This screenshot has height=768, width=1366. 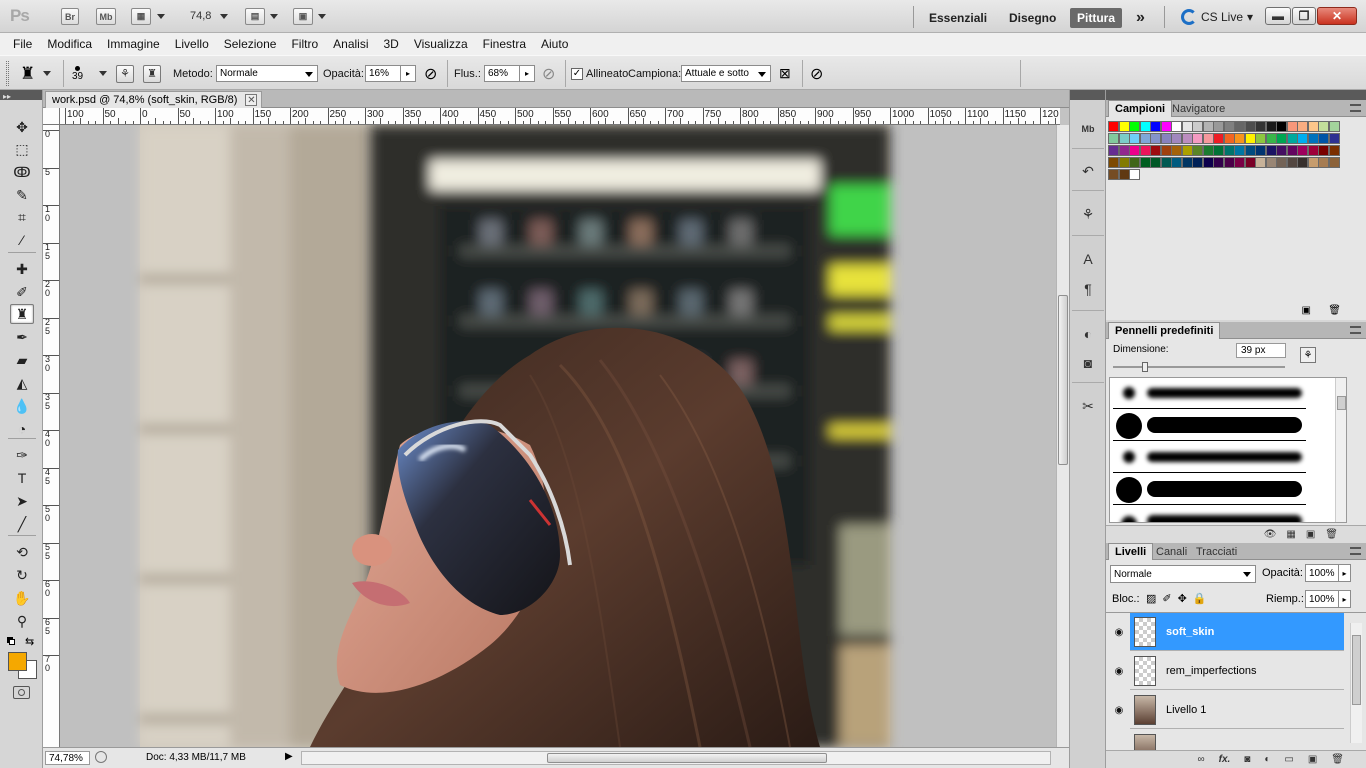 What do you see at coordinates (22, 172) in the screenshot?
I see `lasso-tool: ↂ` at bounding box center [22, 172].